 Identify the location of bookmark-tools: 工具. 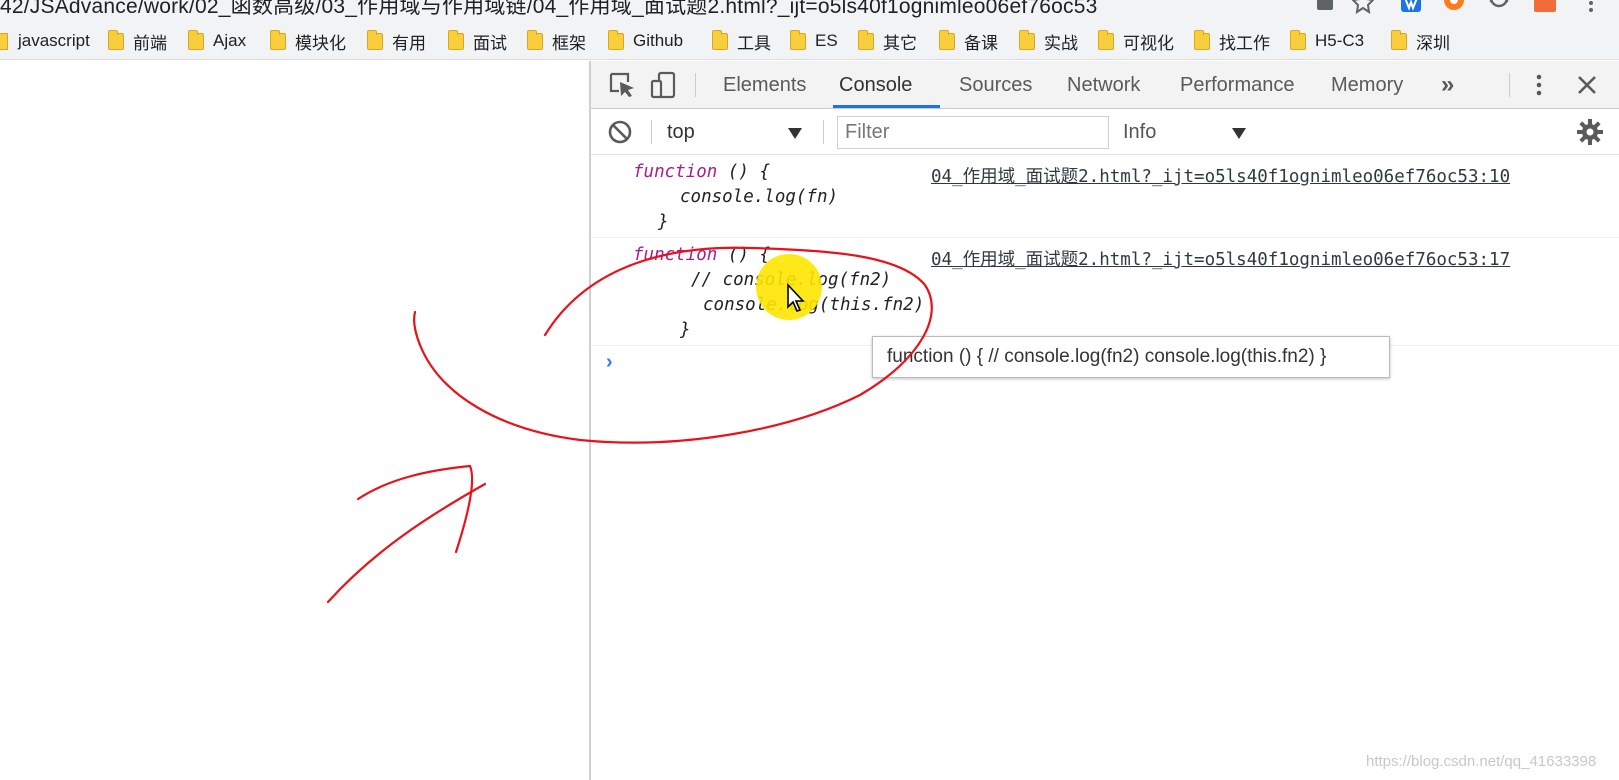
(741, 41).